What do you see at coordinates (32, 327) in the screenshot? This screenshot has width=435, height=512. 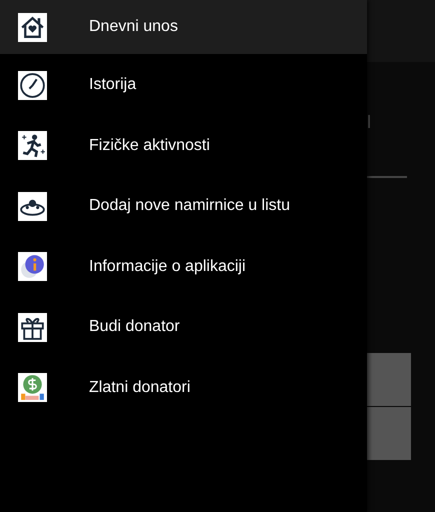 I see `gift-icon` at bounding box center [32, 327].